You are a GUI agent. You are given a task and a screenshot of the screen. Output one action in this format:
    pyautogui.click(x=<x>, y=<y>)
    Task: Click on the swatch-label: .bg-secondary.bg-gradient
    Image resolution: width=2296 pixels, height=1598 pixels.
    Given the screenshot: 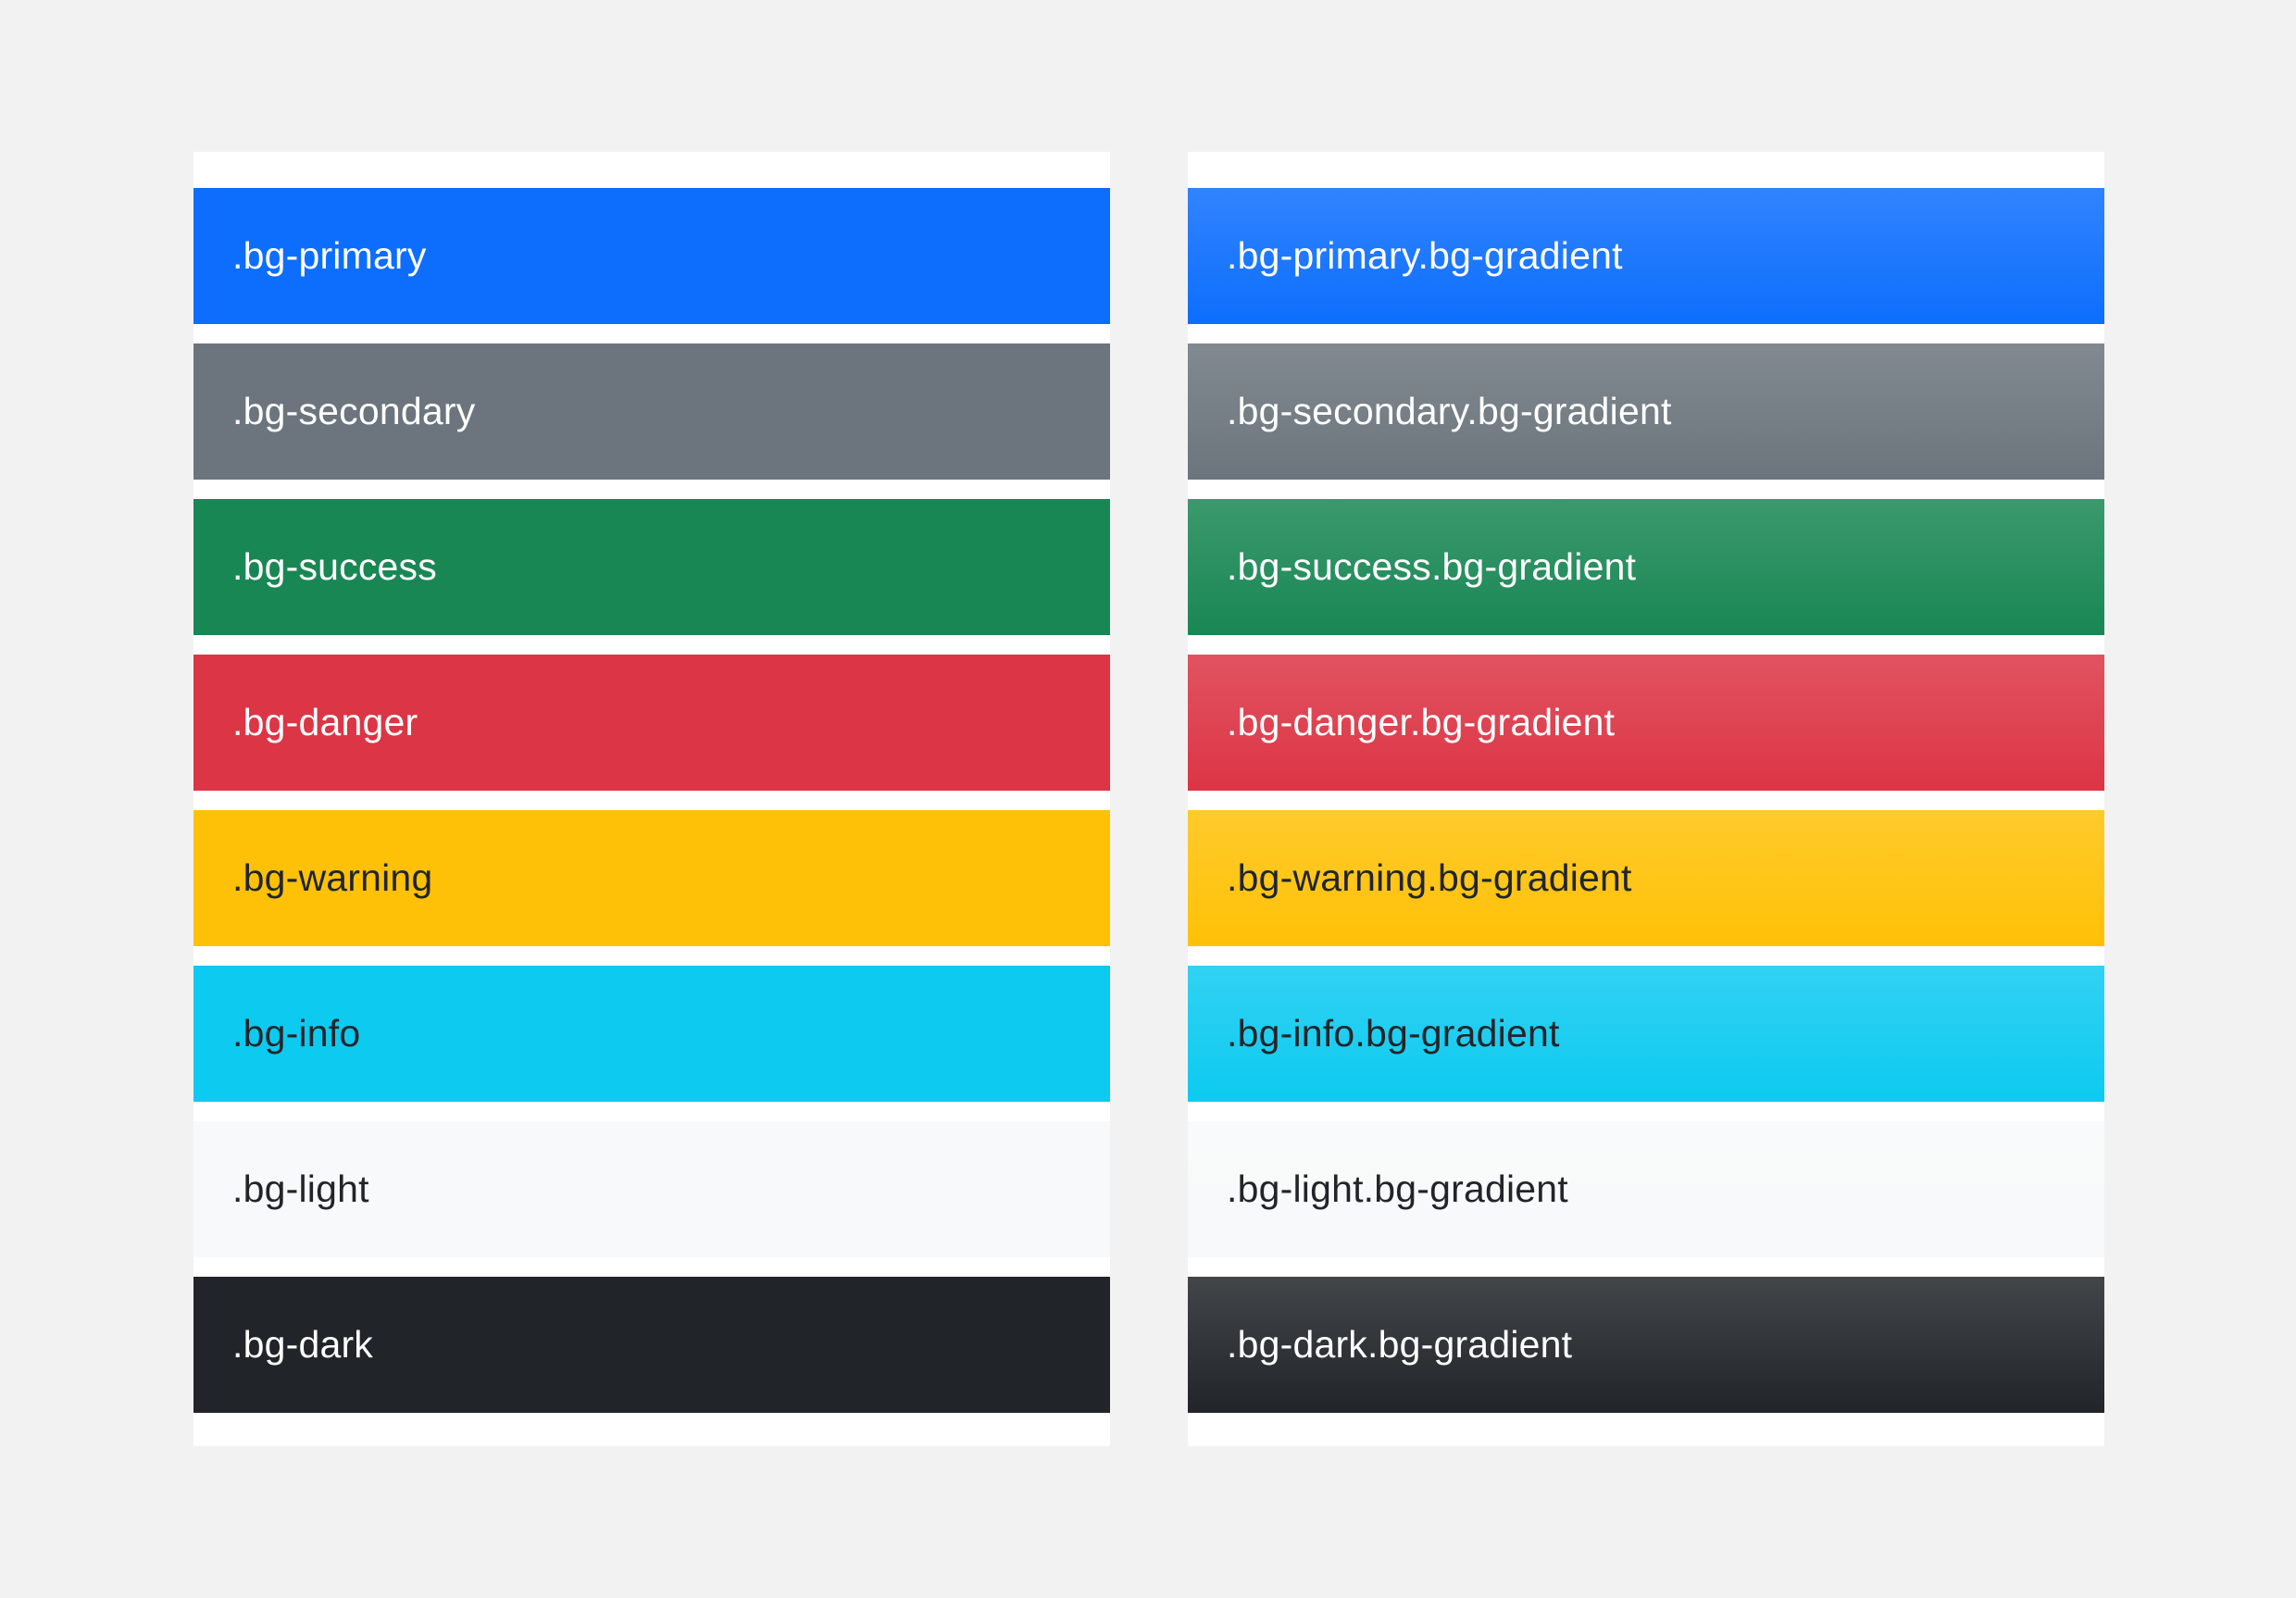 What is the action you would take?
    pyautogui.click(x=1449, y=411)
    